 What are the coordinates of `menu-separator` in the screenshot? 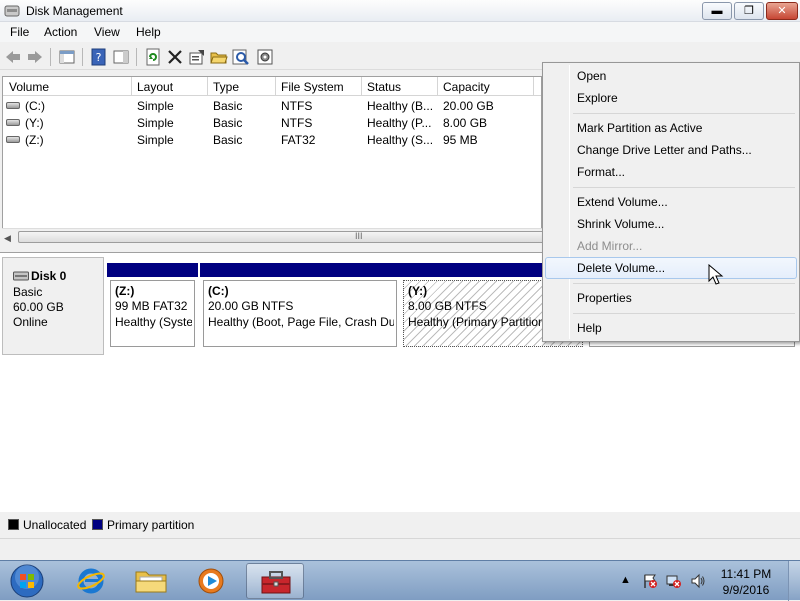 It's located at (684, 283).